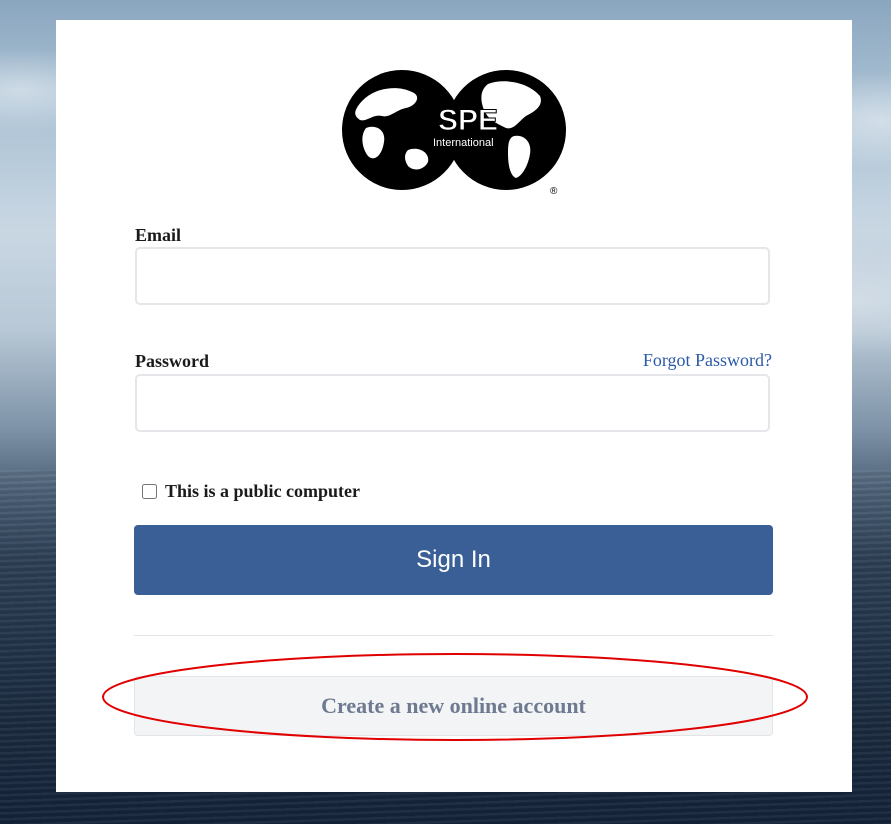 The image size is (891, 824). I want to click on forgot-password-link: Forgot Password?, so click(707, 360).